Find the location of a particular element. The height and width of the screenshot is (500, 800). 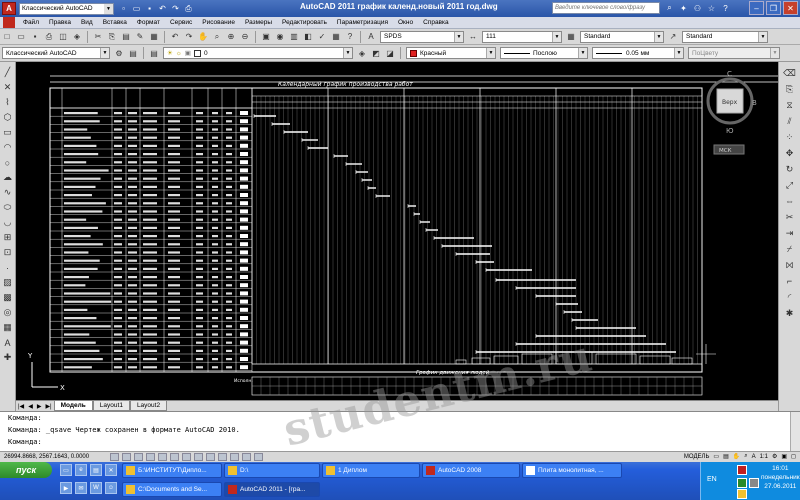

markup-icon: ✓ is located at coordinates (322, 37).